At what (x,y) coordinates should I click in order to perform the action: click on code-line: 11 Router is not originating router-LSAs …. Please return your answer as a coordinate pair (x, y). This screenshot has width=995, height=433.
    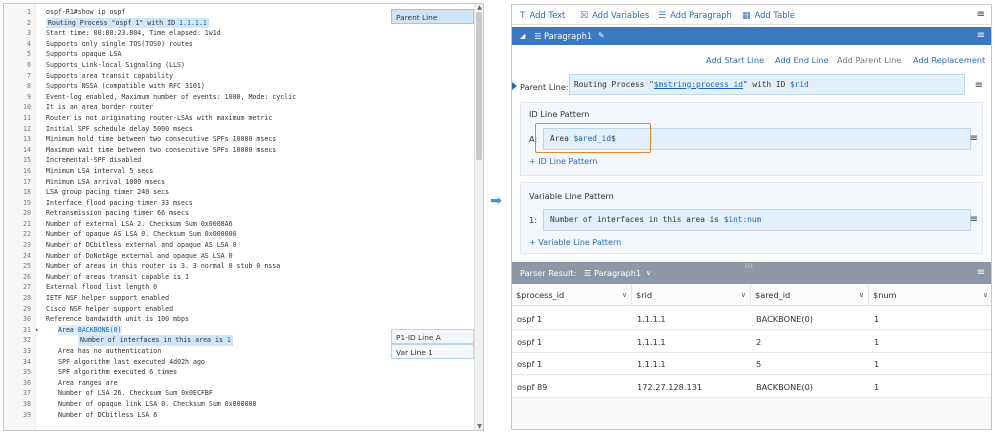
    Looking at the image, I should click on (195, 118).